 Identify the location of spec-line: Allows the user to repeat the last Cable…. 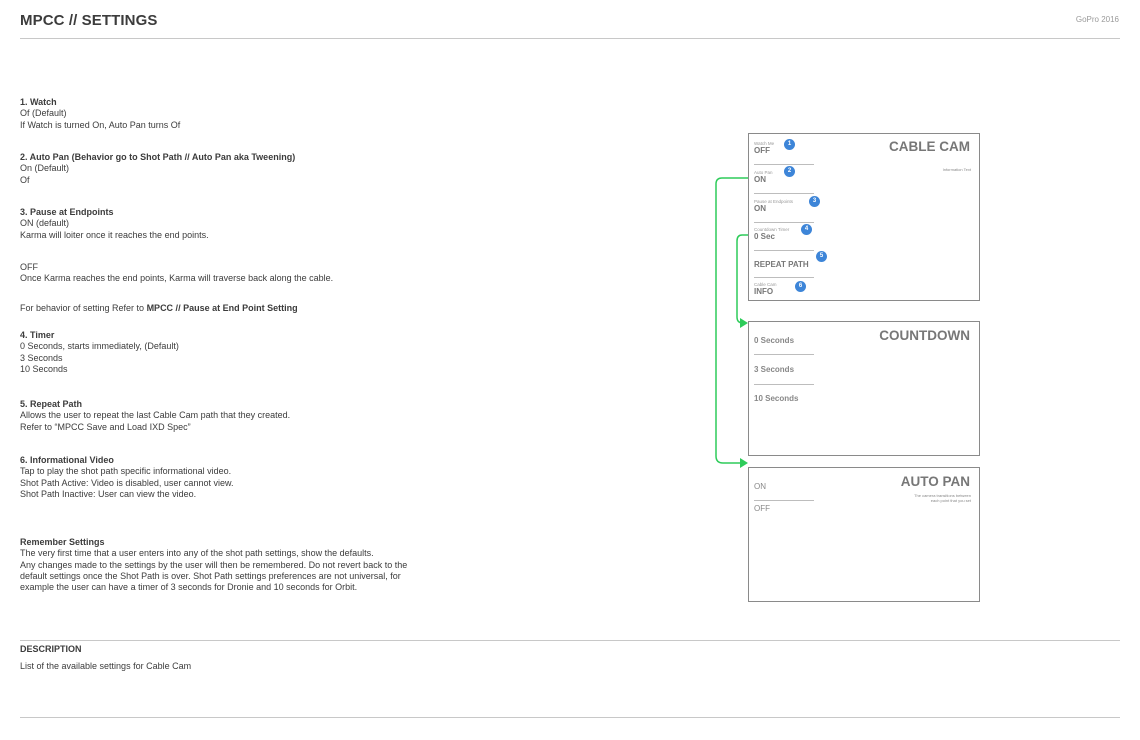
(155, 415).